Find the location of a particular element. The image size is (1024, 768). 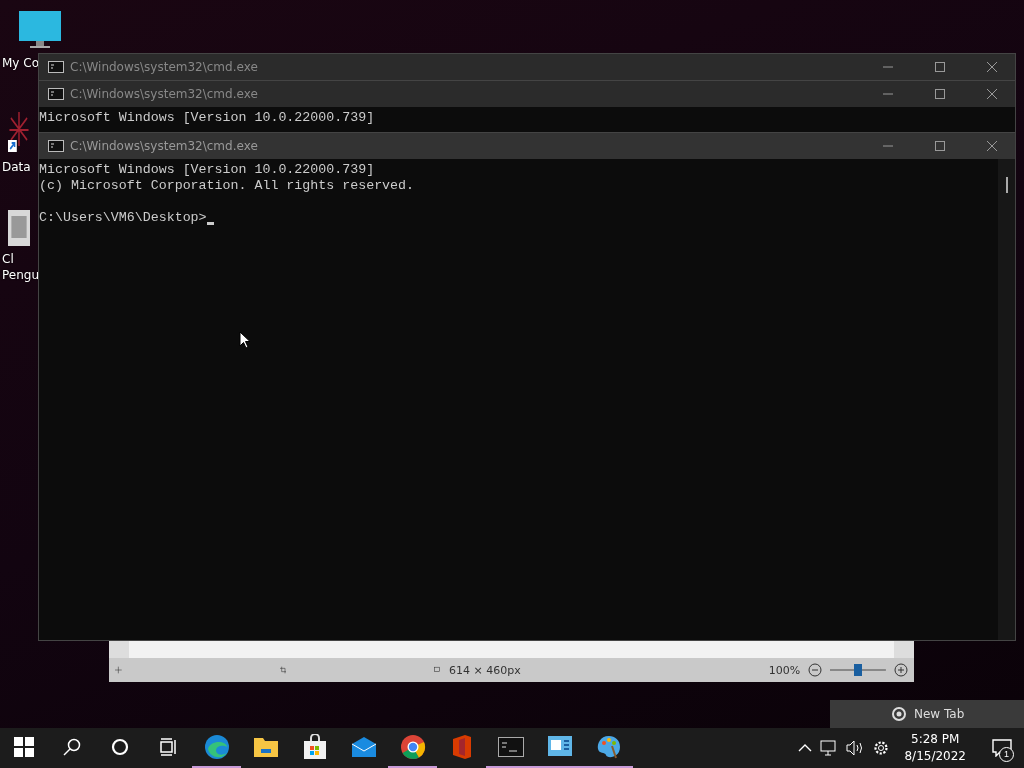

move-icon is located at coordinates (118, 670).